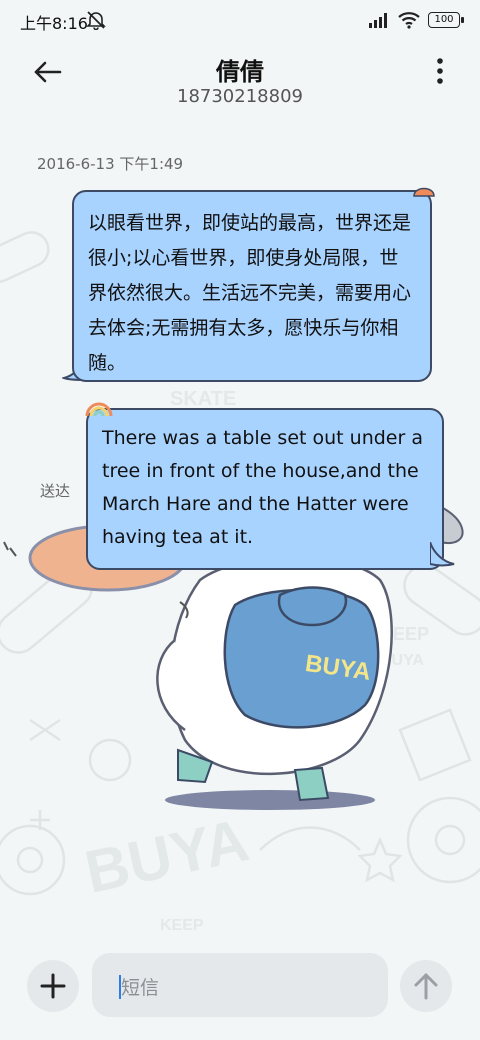 The width and height of the screenshot is (480, 1040). What do you see at coordinates (440, 71) in the screenshot?
I see `more-vertical-icon` at bounding box center [440, 71].